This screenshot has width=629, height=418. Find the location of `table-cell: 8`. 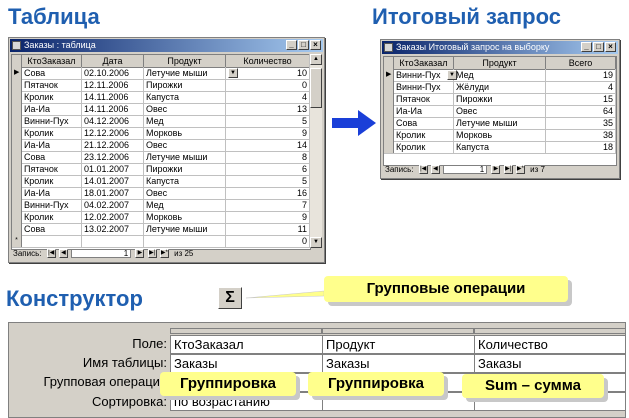

table-cell: 8 is located at coordinates (268, 157).